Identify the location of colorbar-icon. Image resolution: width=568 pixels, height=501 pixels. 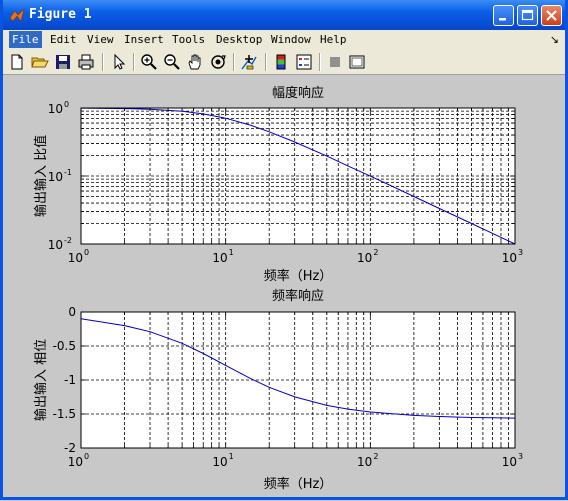
(281, 62).